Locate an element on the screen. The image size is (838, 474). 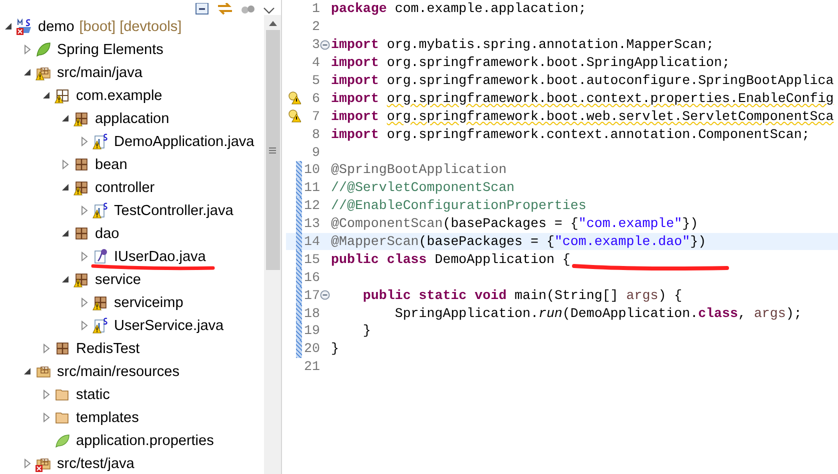
line-number: 21 is located at coordinates (311, 366).